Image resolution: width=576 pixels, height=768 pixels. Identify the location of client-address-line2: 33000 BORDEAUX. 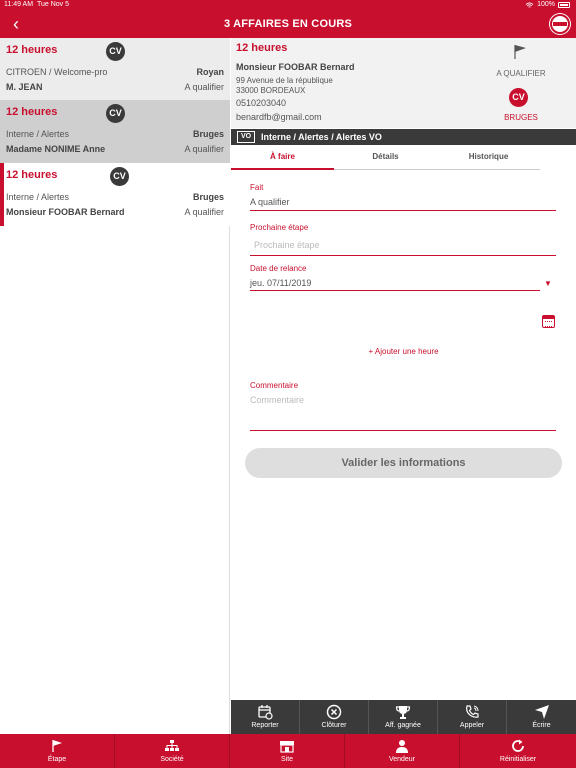
(271, 90).